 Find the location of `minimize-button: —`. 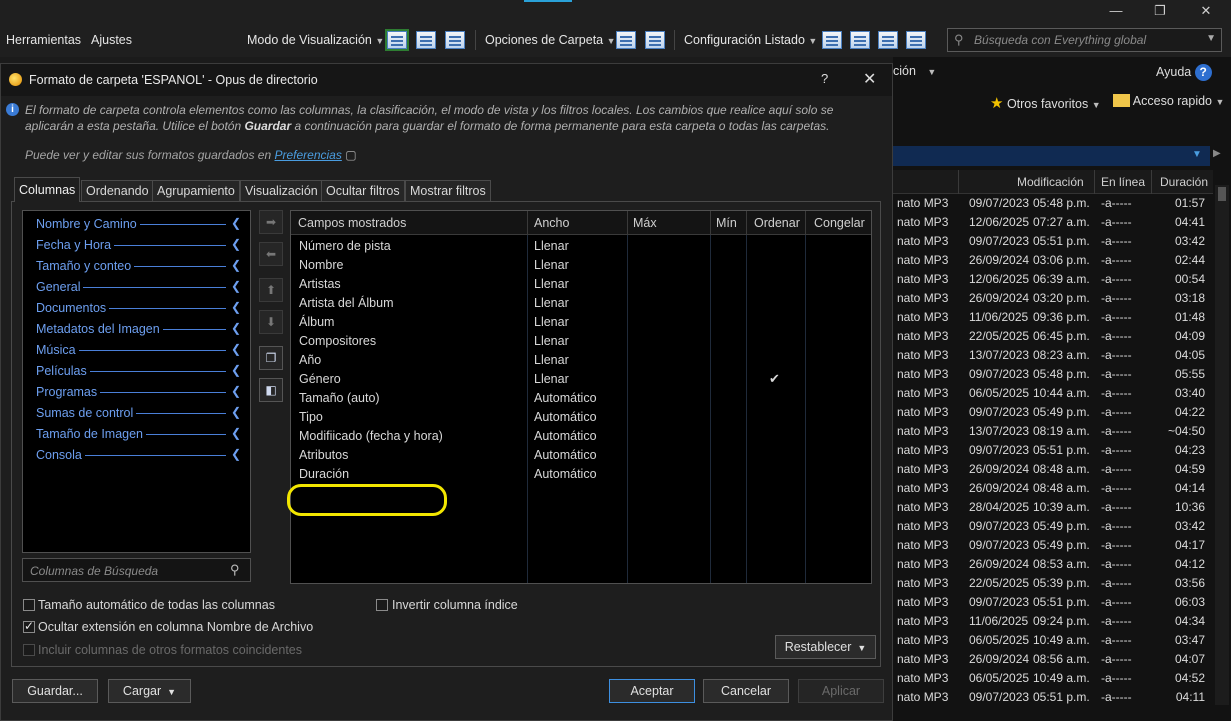

minimize-button: — is located at coordinates (1116, 12).